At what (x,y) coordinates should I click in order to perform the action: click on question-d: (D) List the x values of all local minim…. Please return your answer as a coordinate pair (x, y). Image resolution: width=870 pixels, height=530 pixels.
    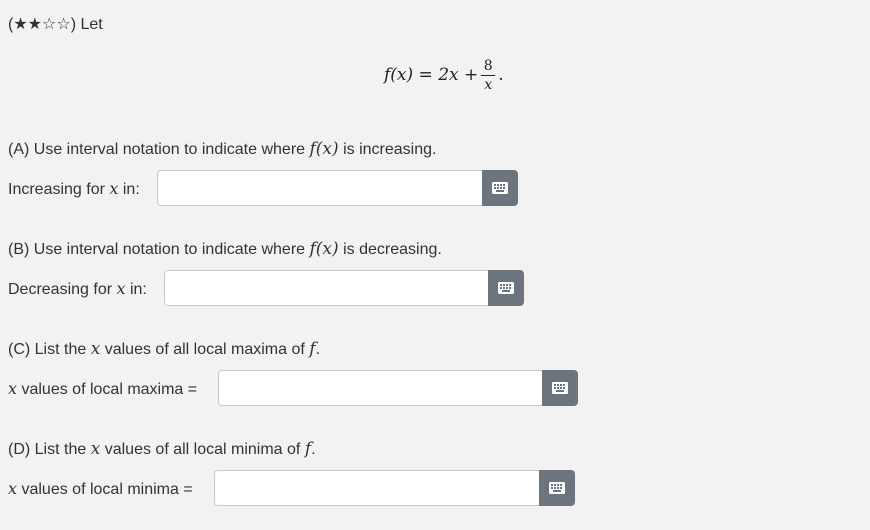
    Looking at the image, I should click on (162, 449).